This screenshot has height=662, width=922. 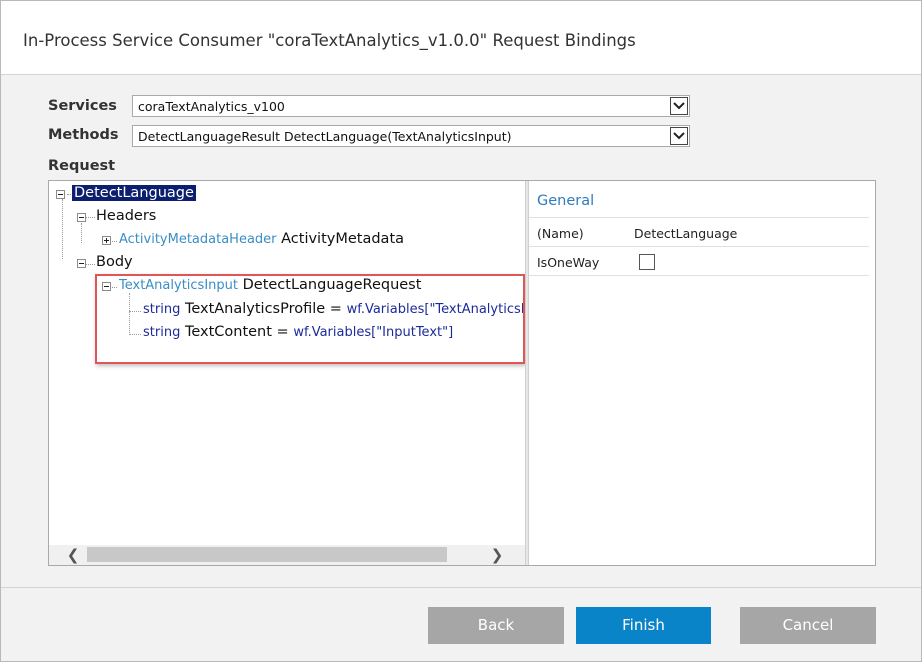 I want to click on tree-node-root: DetectLanguage, so click(x=134, y=193).